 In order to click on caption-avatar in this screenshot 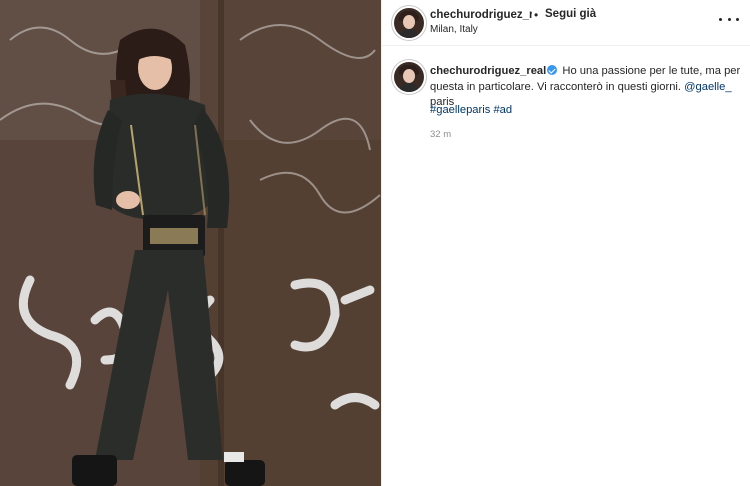, I will do `click(409, 77)`.